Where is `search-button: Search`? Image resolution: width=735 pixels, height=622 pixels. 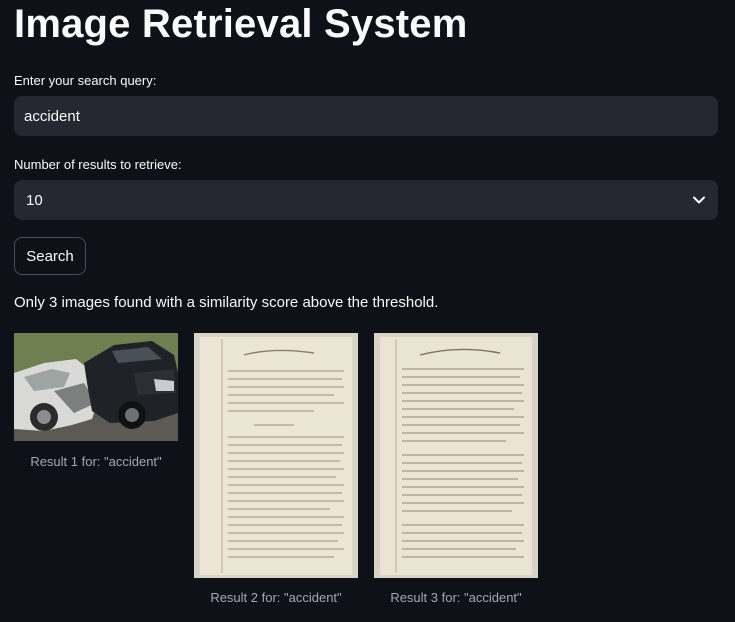
search-button: Search is located at coordinates (50, 256).